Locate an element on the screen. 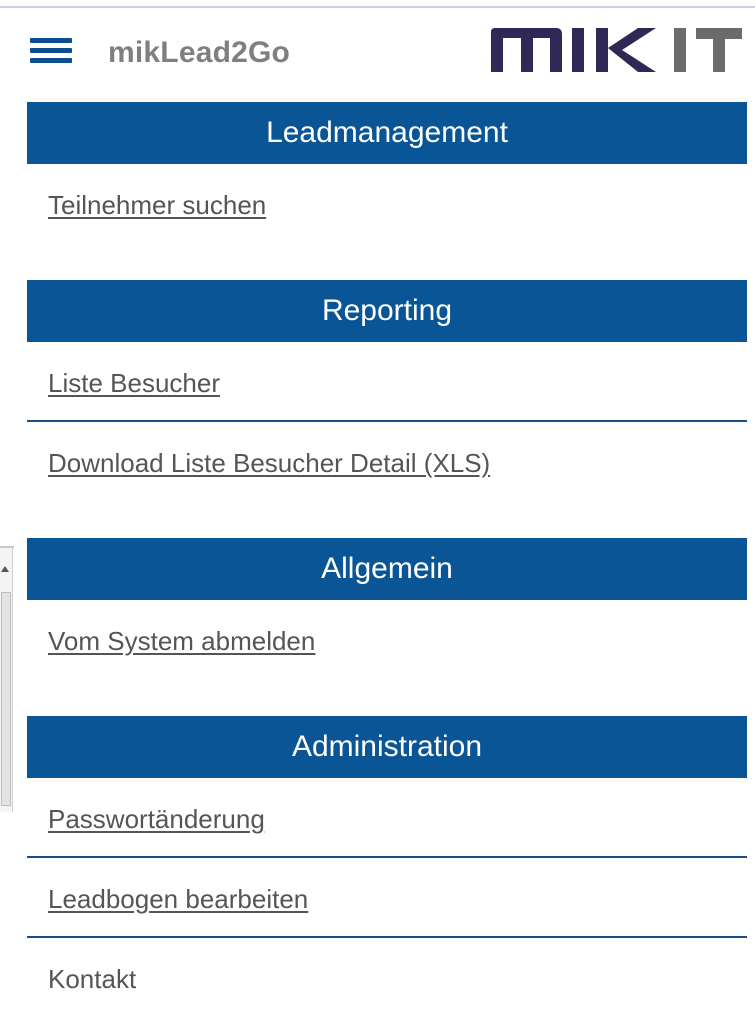  scrollbar-thumb is located at coordinates (6, 699).